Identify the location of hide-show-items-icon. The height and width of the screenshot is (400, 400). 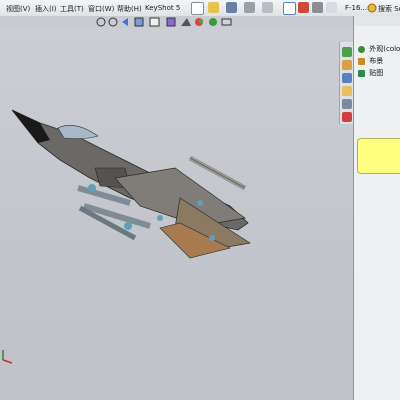
(186, 22).